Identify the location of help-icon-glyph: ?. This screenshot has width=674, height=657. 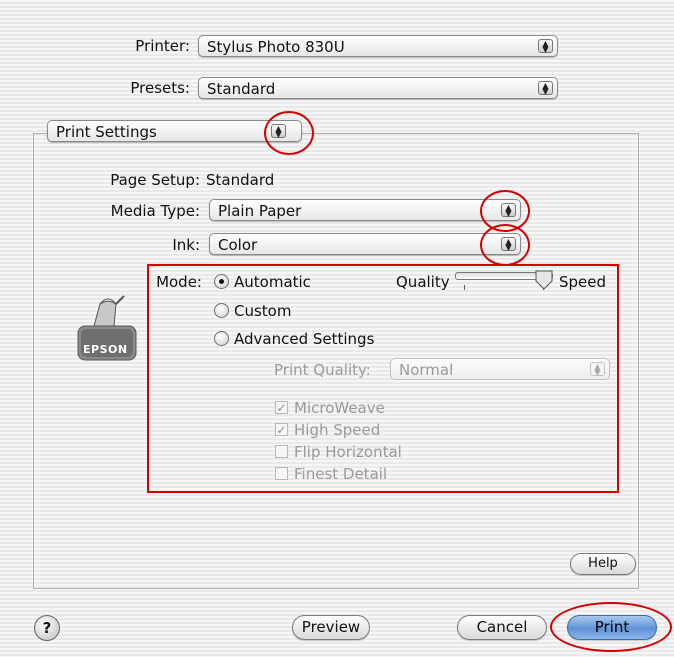
(47, 628).